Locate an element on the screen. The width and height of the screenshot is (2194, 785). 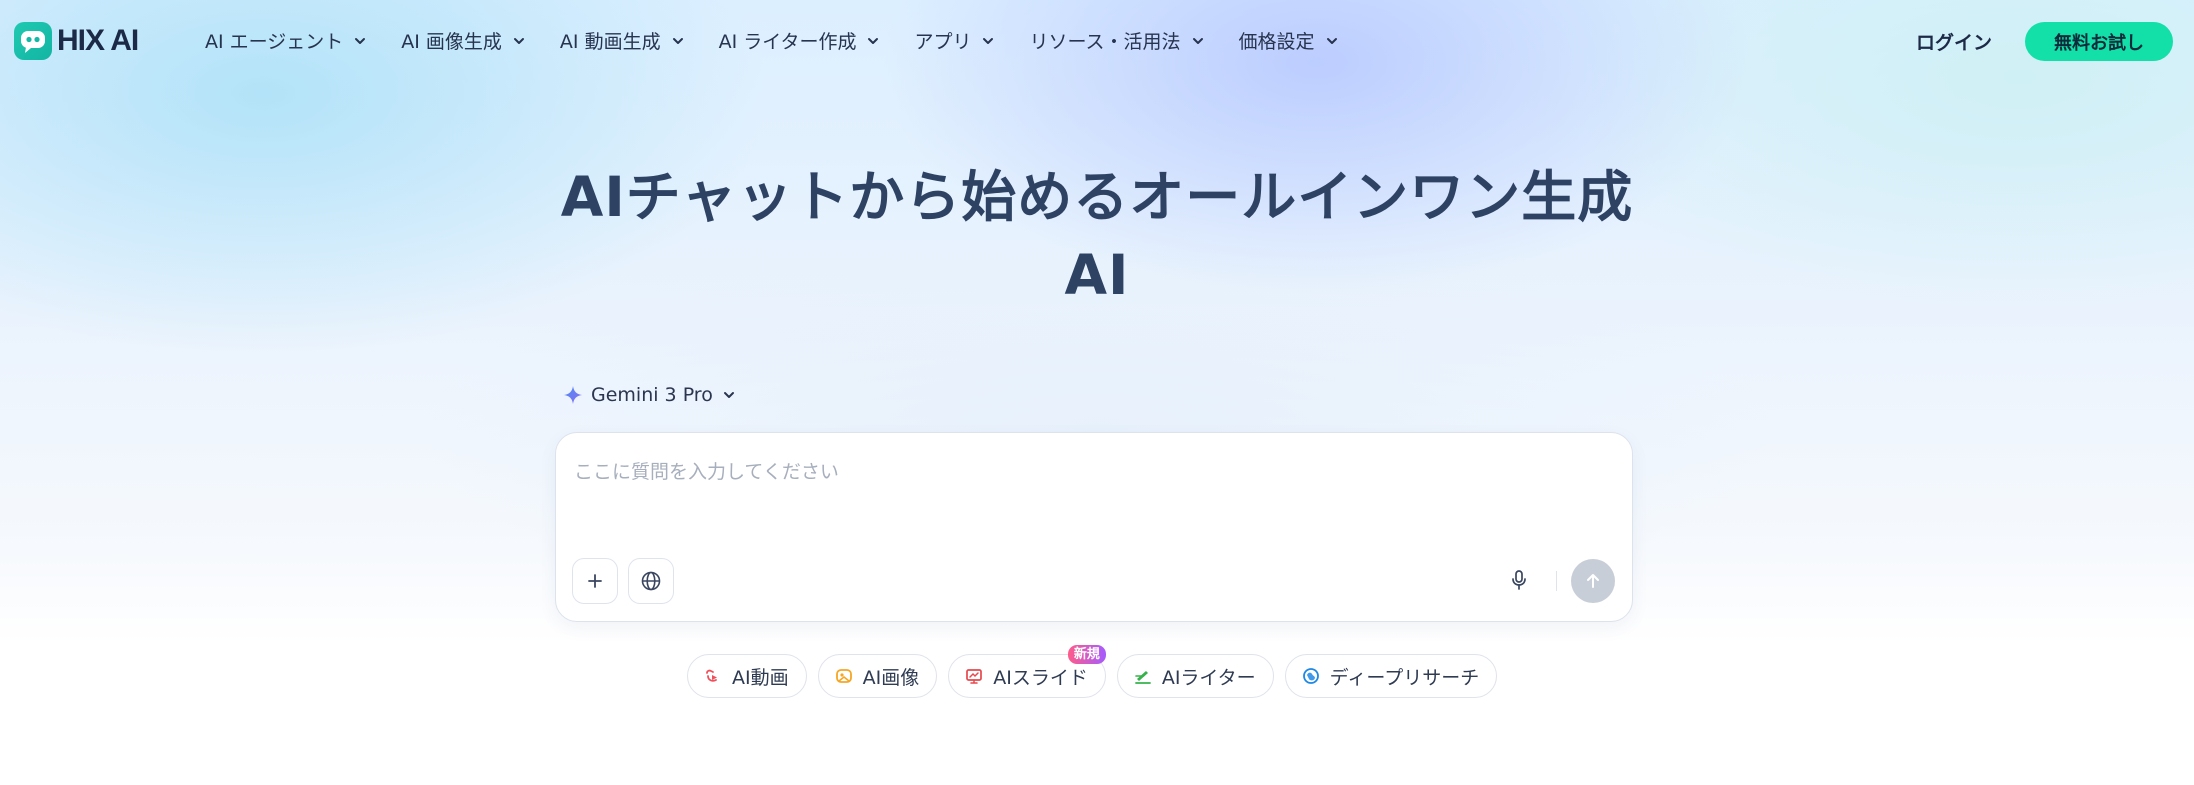
globe-icon is located at coordinates (651, 581).